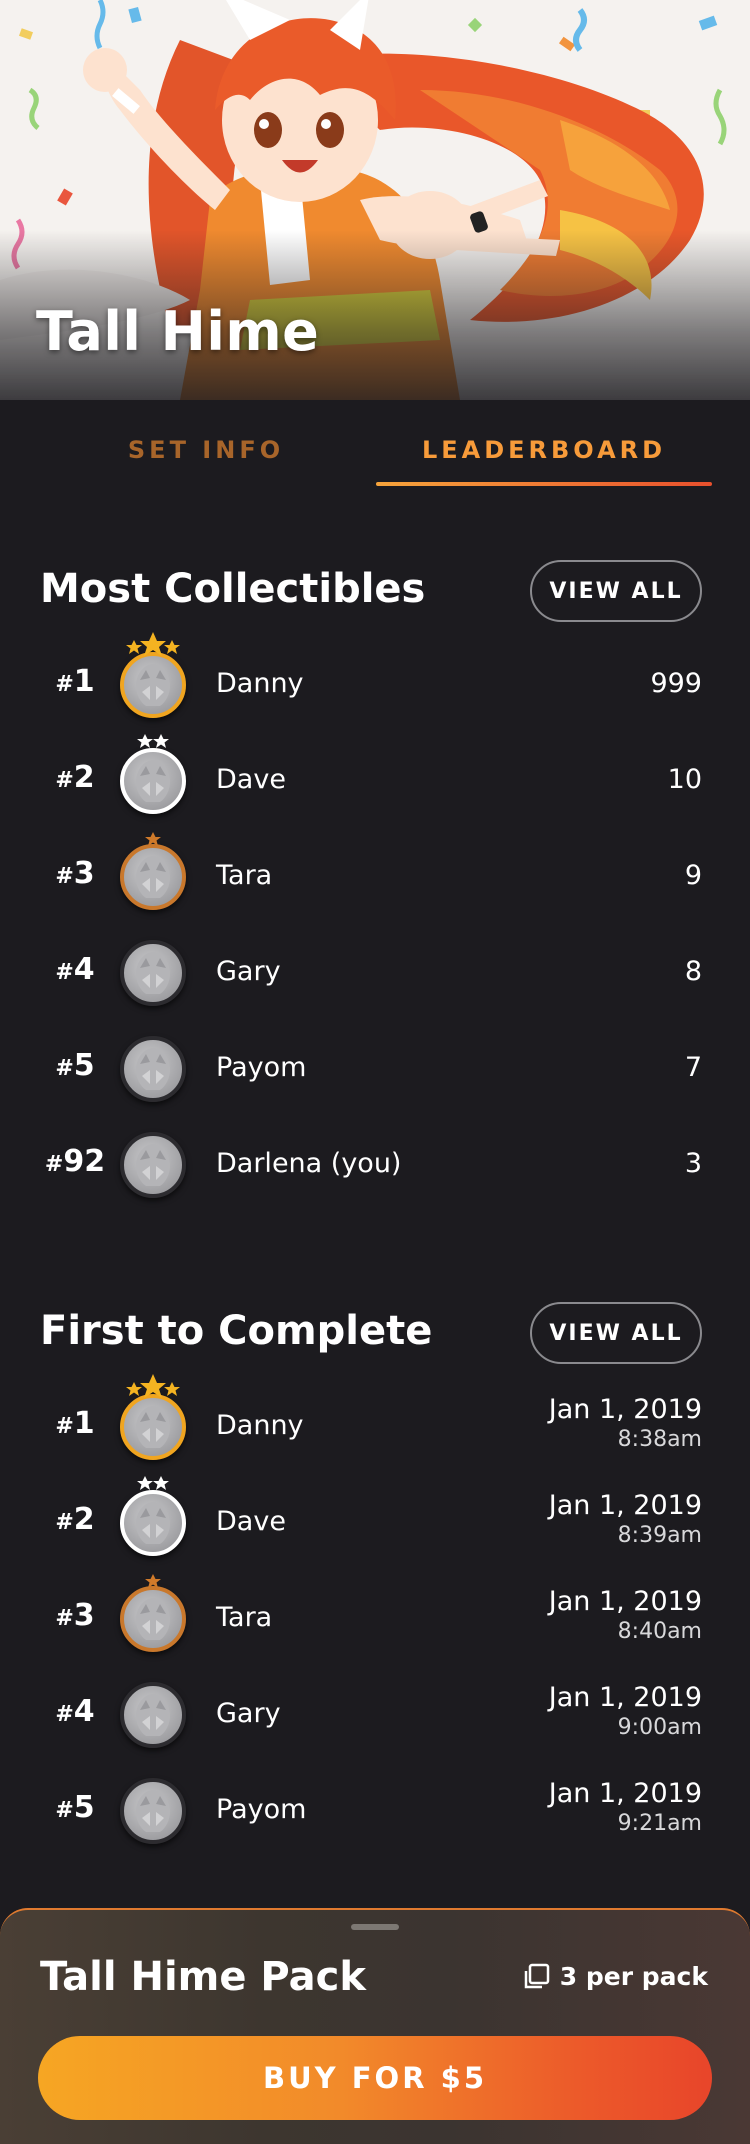 The image size is (750, 2144). I want to click on collectible-count: 8, so click(693, 971).